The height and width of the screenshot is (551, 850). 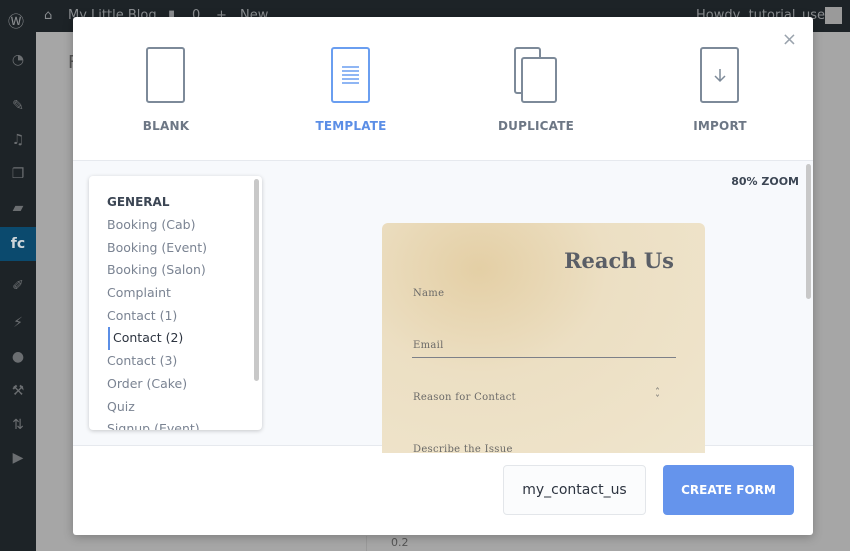 I want to click on close-icon: ×, so click(x=789, y=39).